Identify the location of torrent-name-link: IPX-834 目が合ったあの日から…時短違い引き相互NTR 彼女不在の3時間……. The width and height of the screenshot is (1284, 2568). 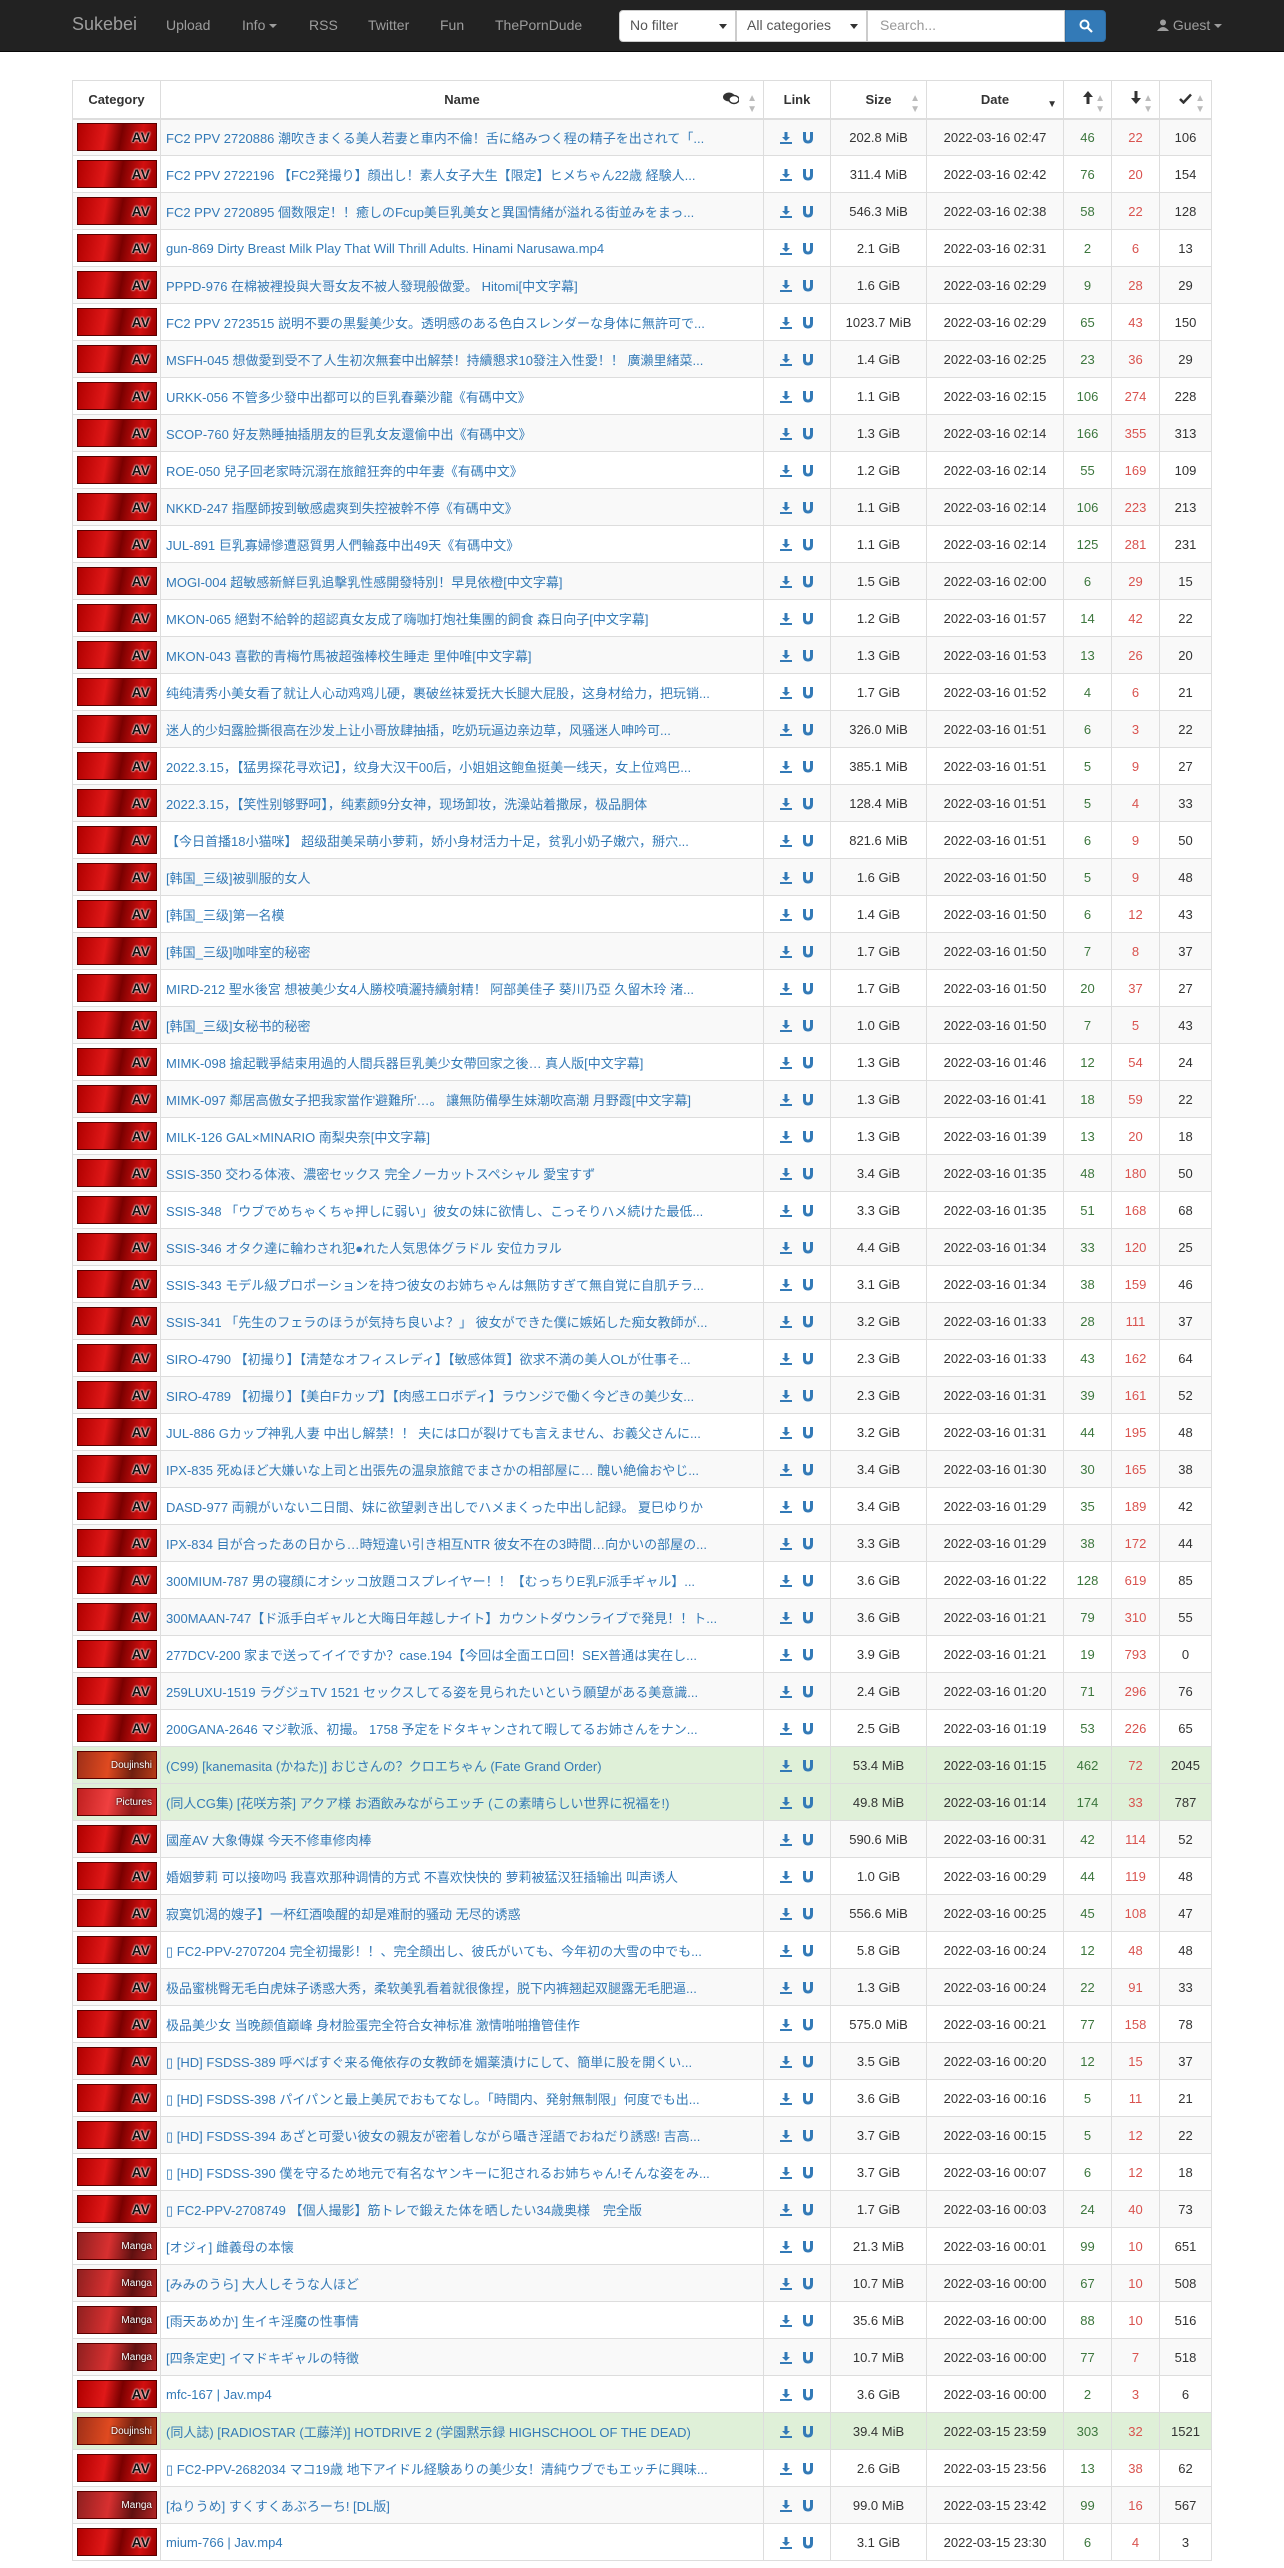
(462, 1543).